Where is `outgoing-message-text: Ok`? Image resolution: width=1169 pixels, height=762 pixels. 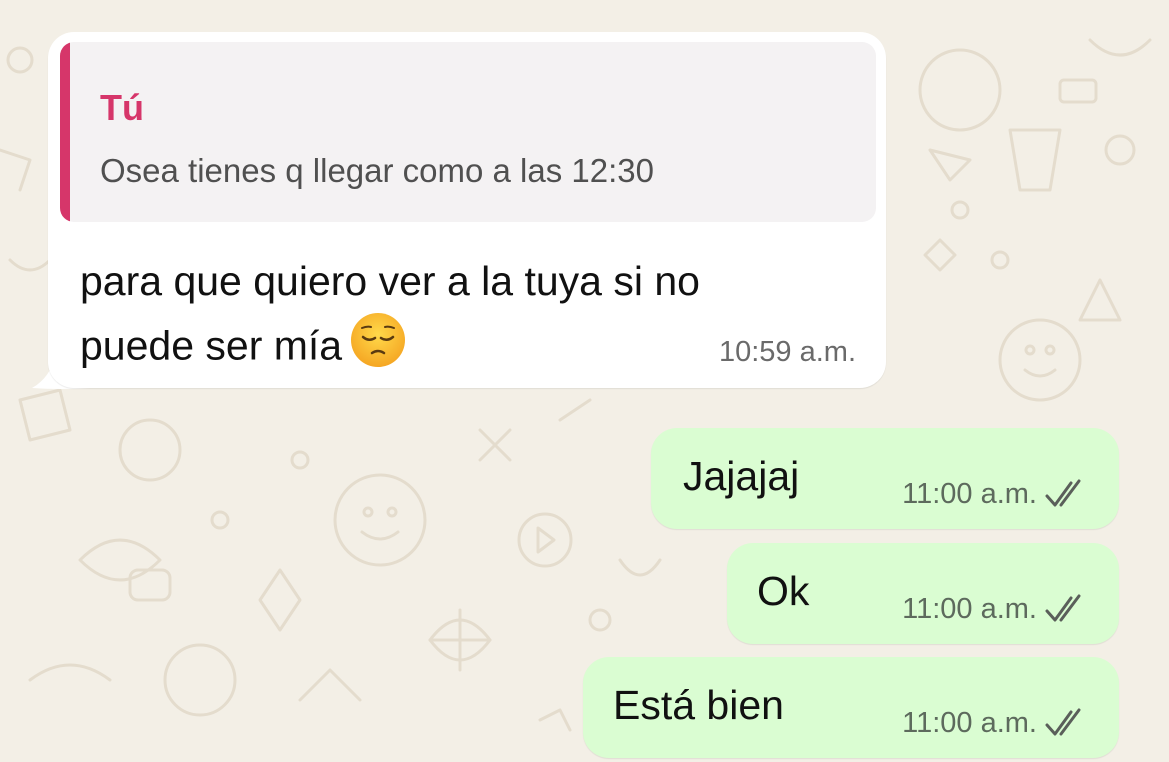
outgoing-message-text: Ok is located at coordinates (783, 591).